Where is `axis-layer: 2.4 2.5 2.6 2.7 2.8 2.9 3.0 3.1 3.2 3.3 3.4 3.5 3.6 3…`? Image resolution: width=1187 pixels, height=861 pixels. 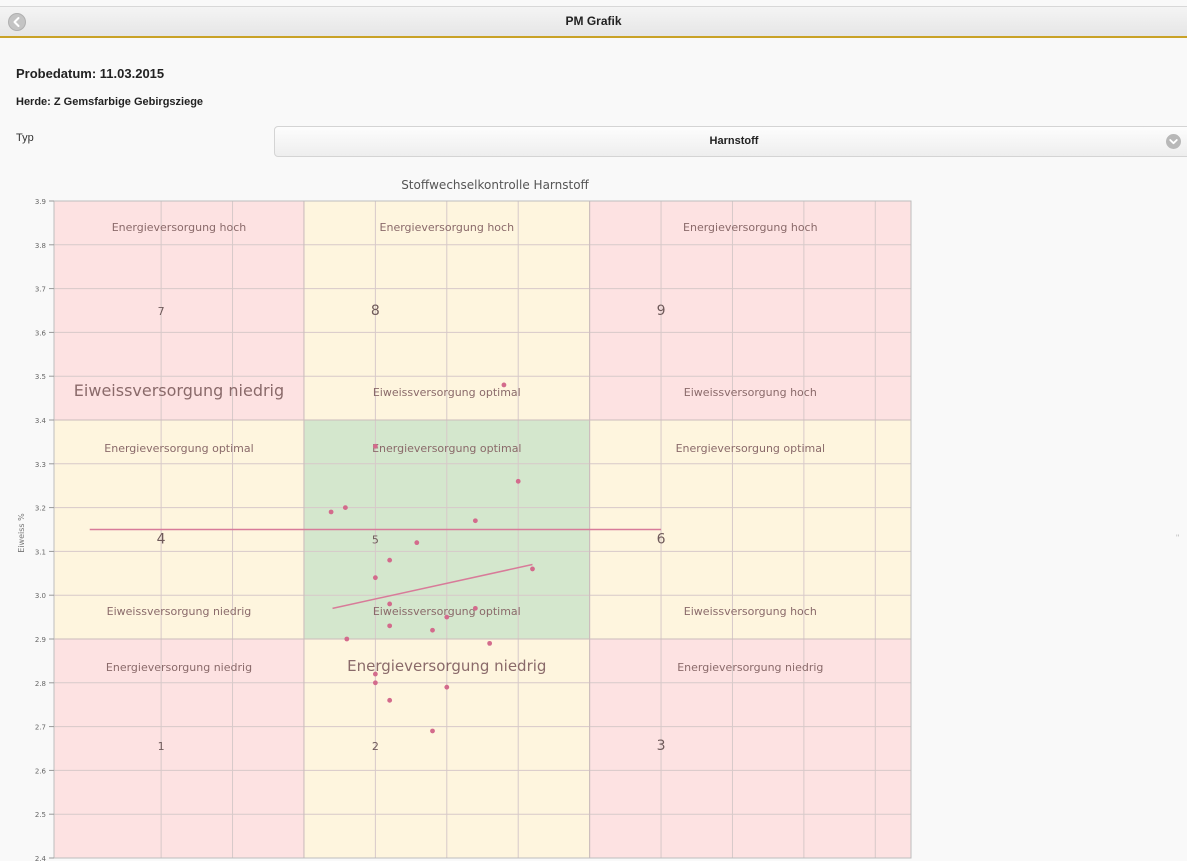 axis-layer: 2.4 2.5 2.6 2.7 2.8 2.9 3.0 3.1 3.2 3.3 3.4 3.5 3.6 3… is located at coordinates (44, 529).